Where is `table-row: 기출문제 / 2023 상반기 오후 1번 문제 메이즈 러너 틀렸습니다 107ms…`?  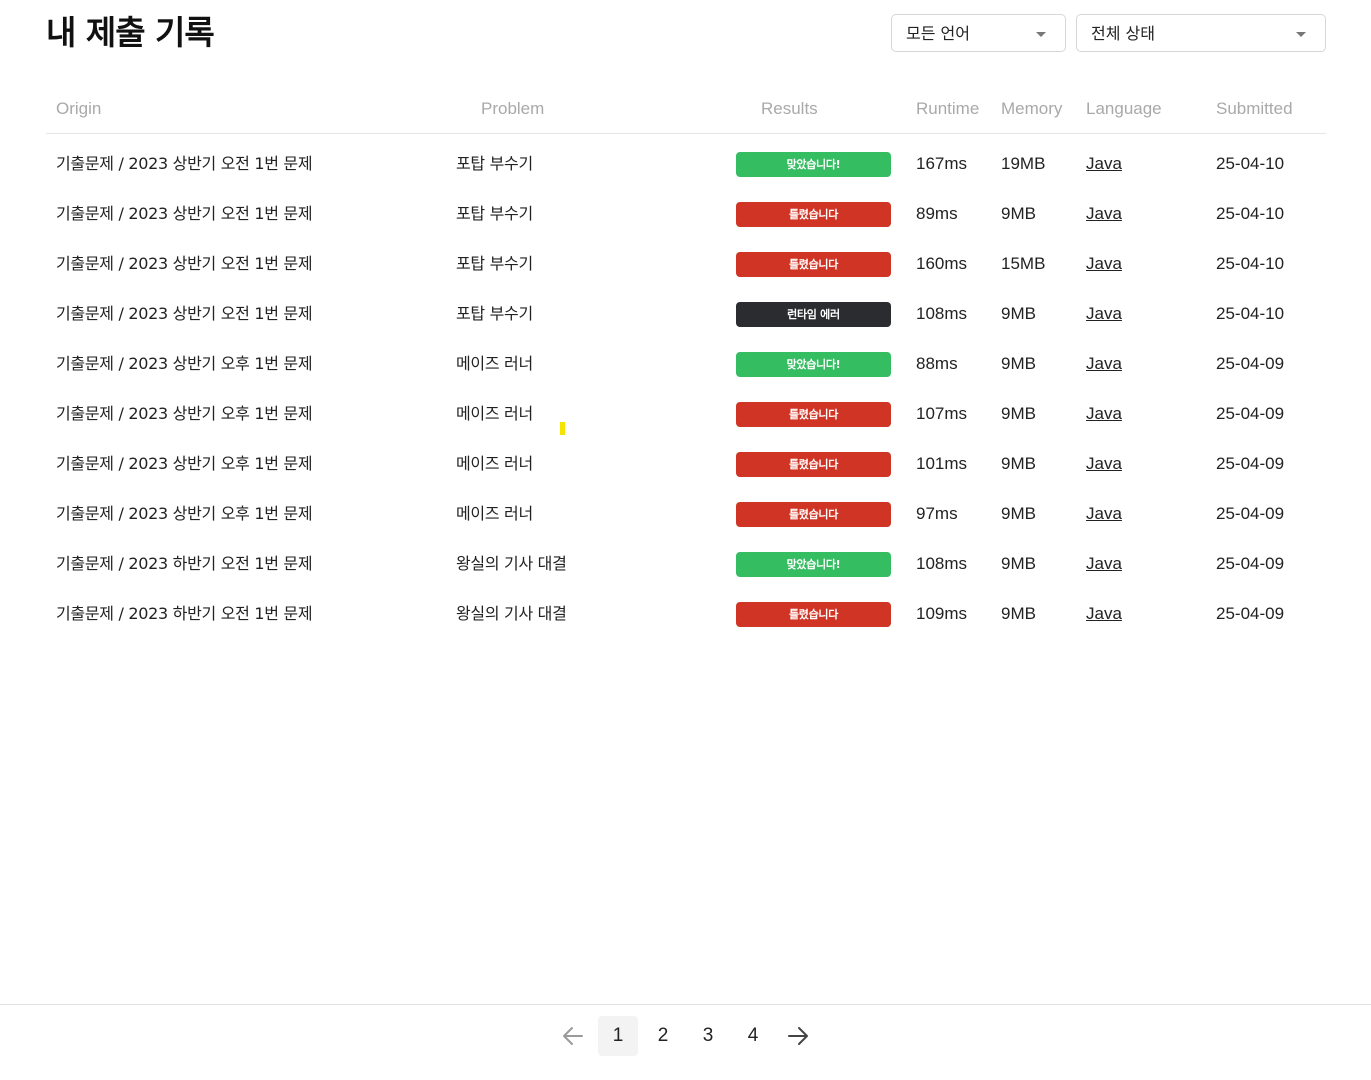
table-row: 기출문제 / 2023 상반기 오후 1번 문제 메이즈 러너 틀렸습니다 107ms… is located at coordinates (686, 409).